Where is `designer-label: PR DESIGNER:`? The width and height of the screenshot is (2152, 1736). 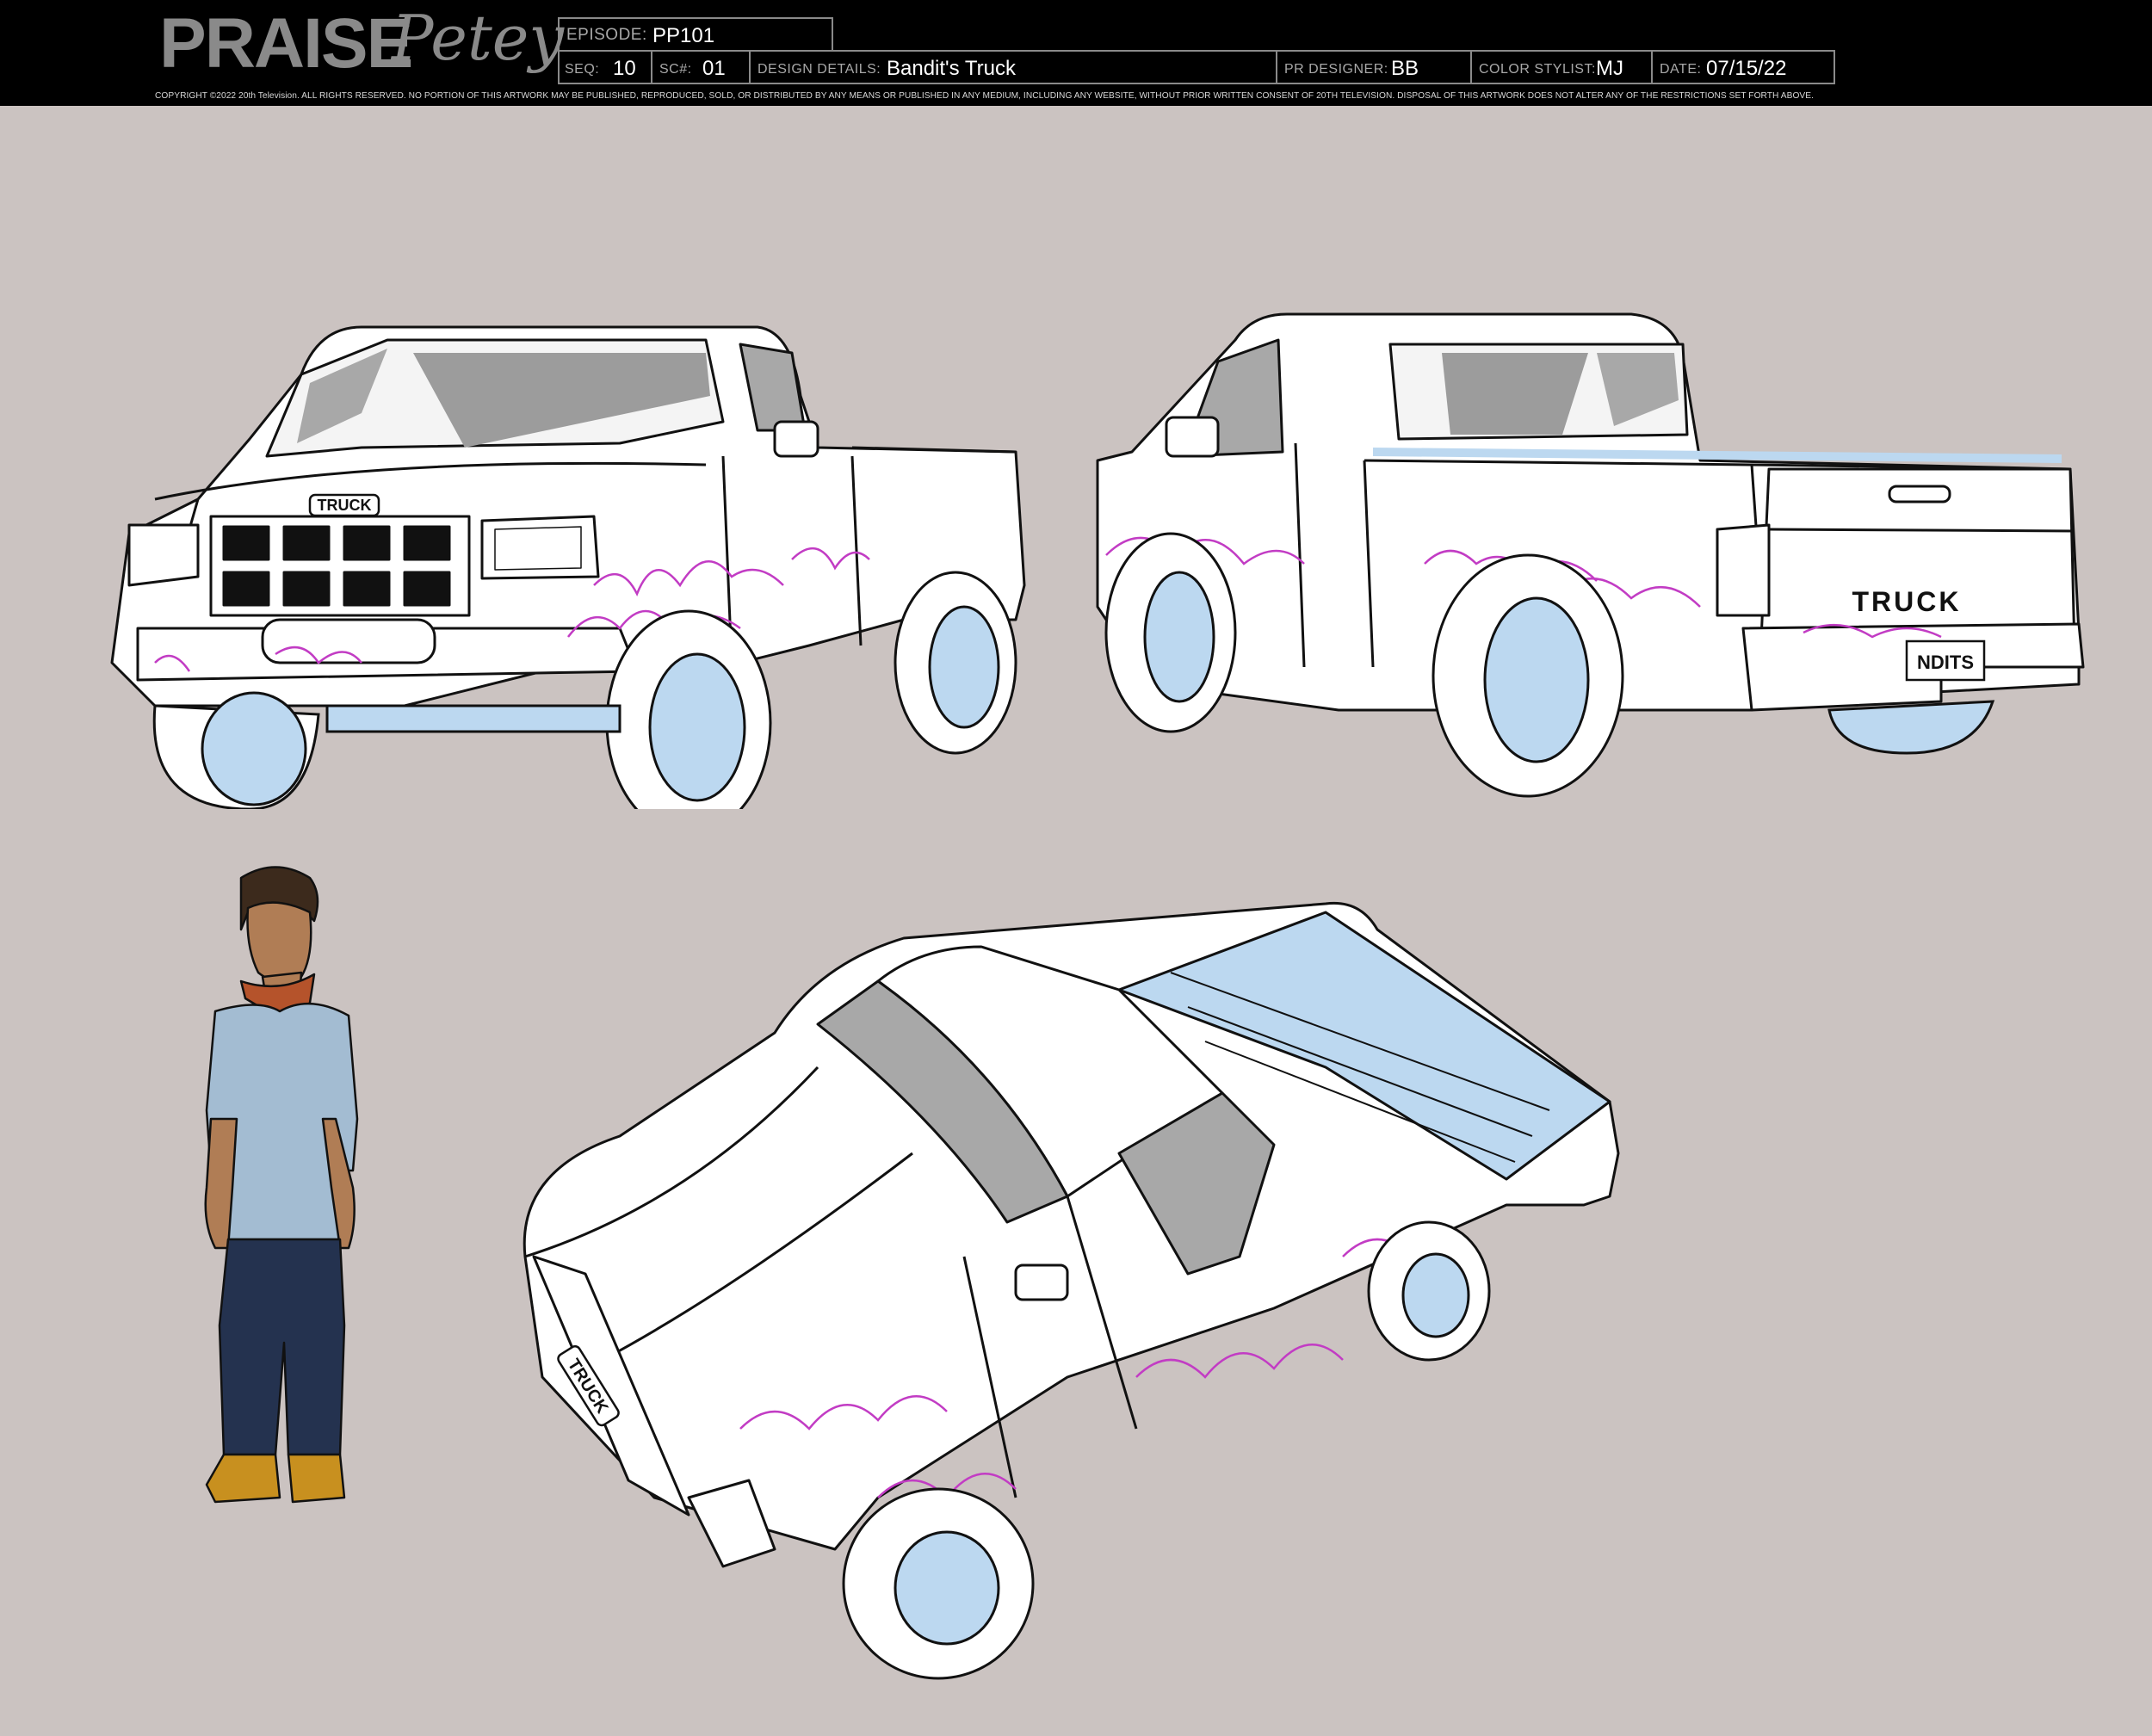
designer-label: PR DESIGNER: is located at coordinates (1336, 69).